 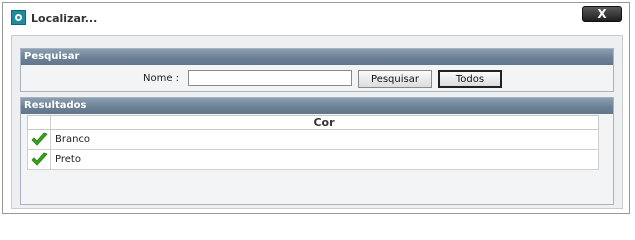 I want to click on results-grid-header: Cor, so click(x=313, y=122).